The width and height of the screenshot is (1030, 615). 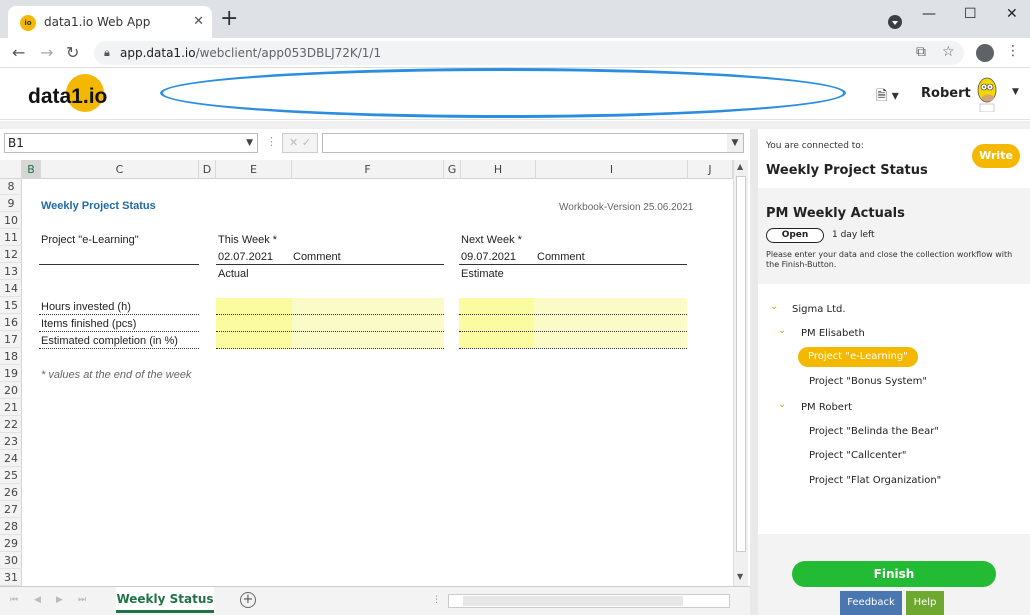 I want to click on user-avatar, so click(x=987, y=93).